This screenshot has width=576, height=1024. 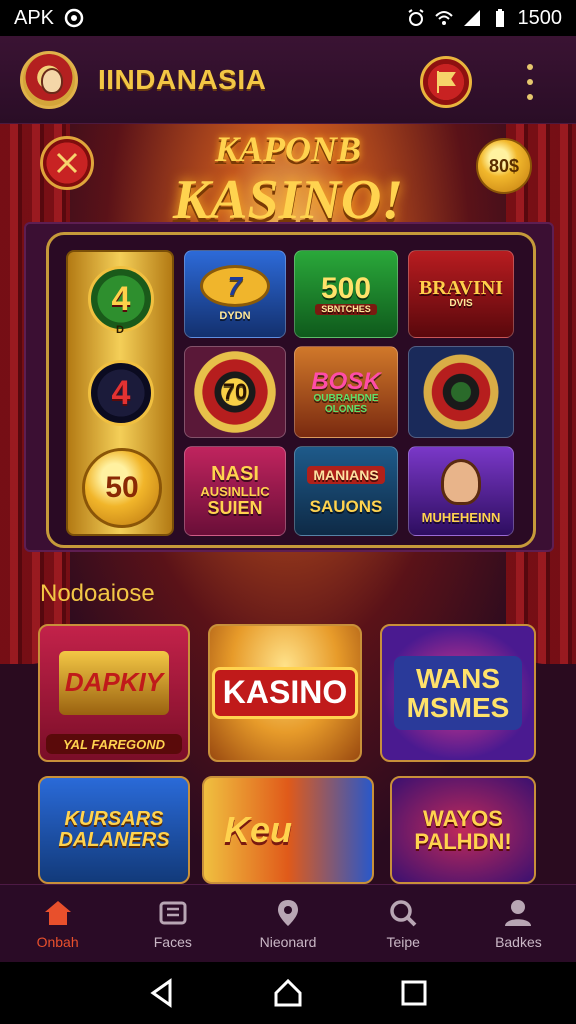 What do you see at coordinates (518, 941) in the screenshot?
I see `nav-label: Badkes` at bounding box center [518, 941].